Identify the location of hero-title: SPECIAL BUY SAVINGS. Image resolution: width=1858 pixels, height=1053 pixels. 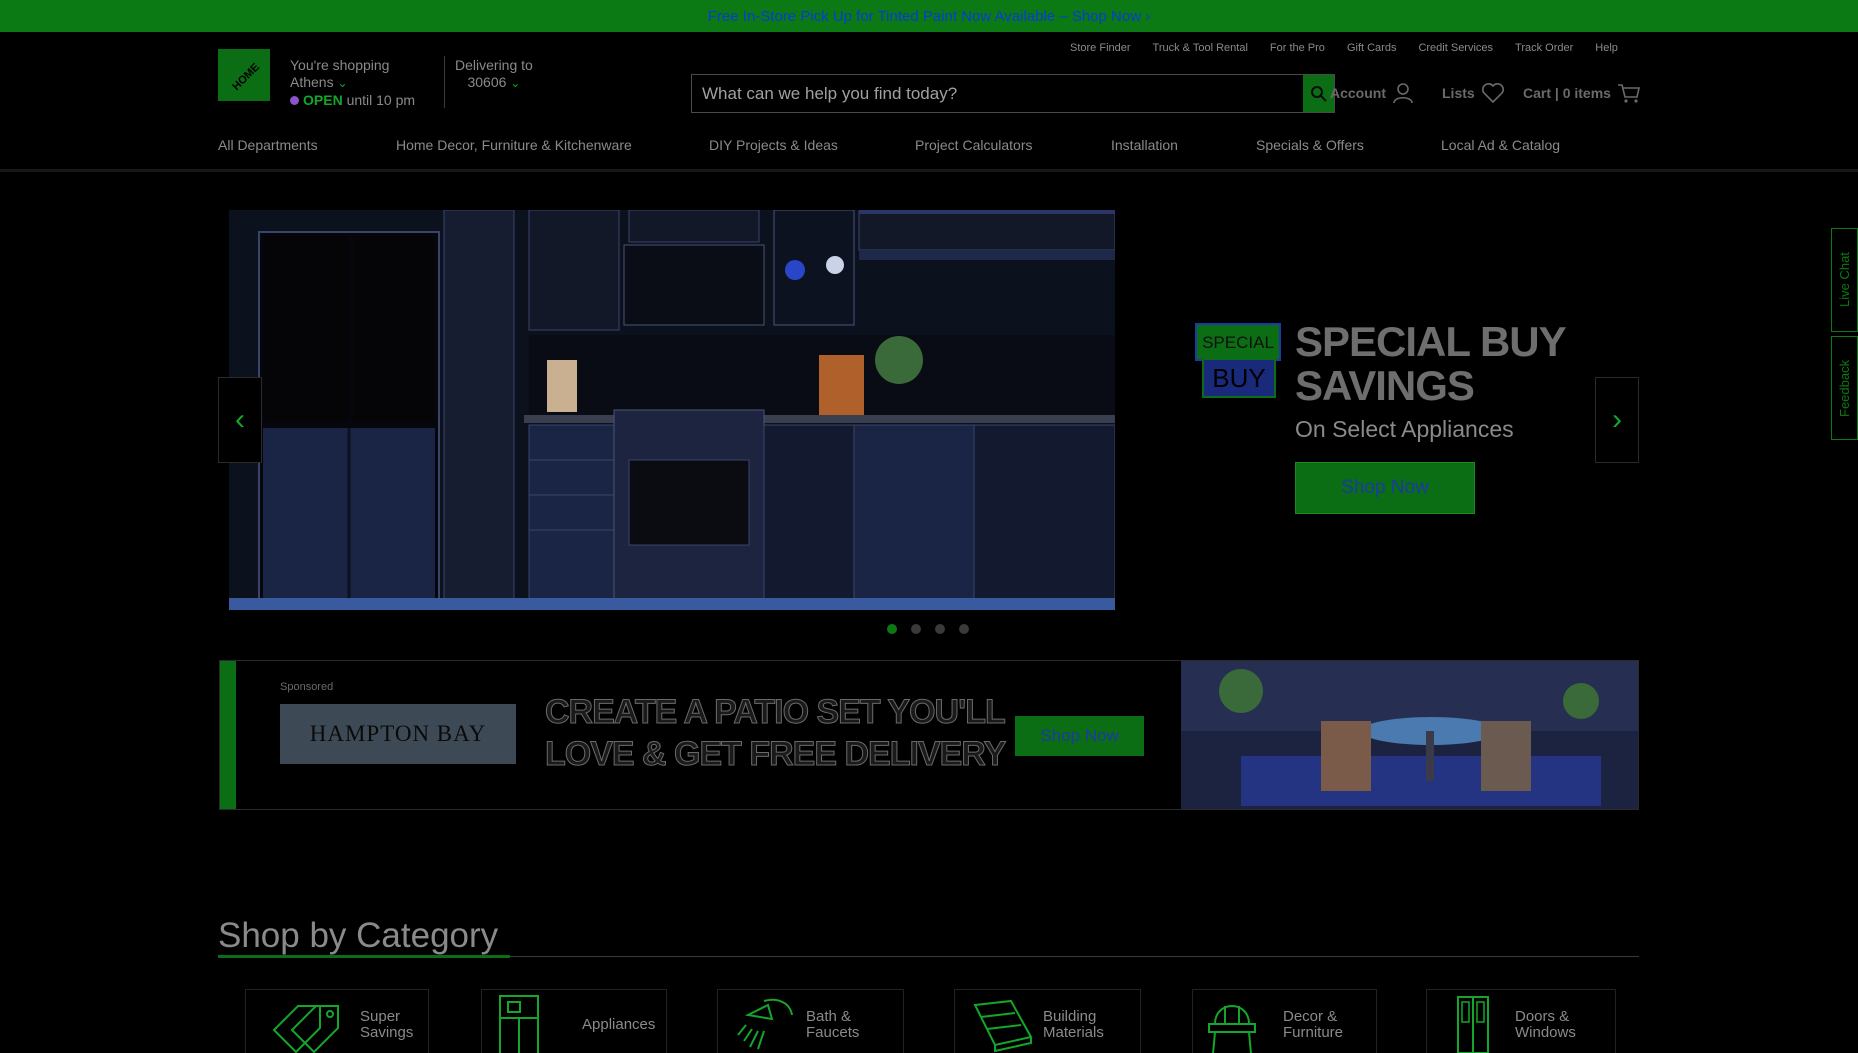
(1431, 364).